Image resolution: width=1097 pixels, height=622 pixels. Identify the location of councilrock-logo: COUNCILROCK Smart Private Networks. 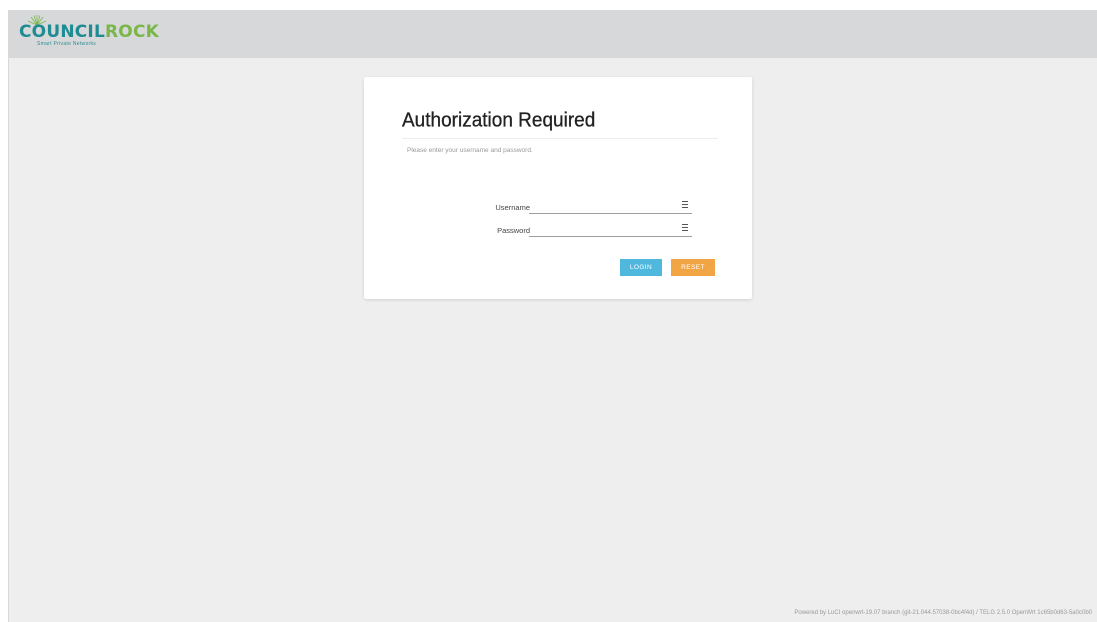
(99, 34).